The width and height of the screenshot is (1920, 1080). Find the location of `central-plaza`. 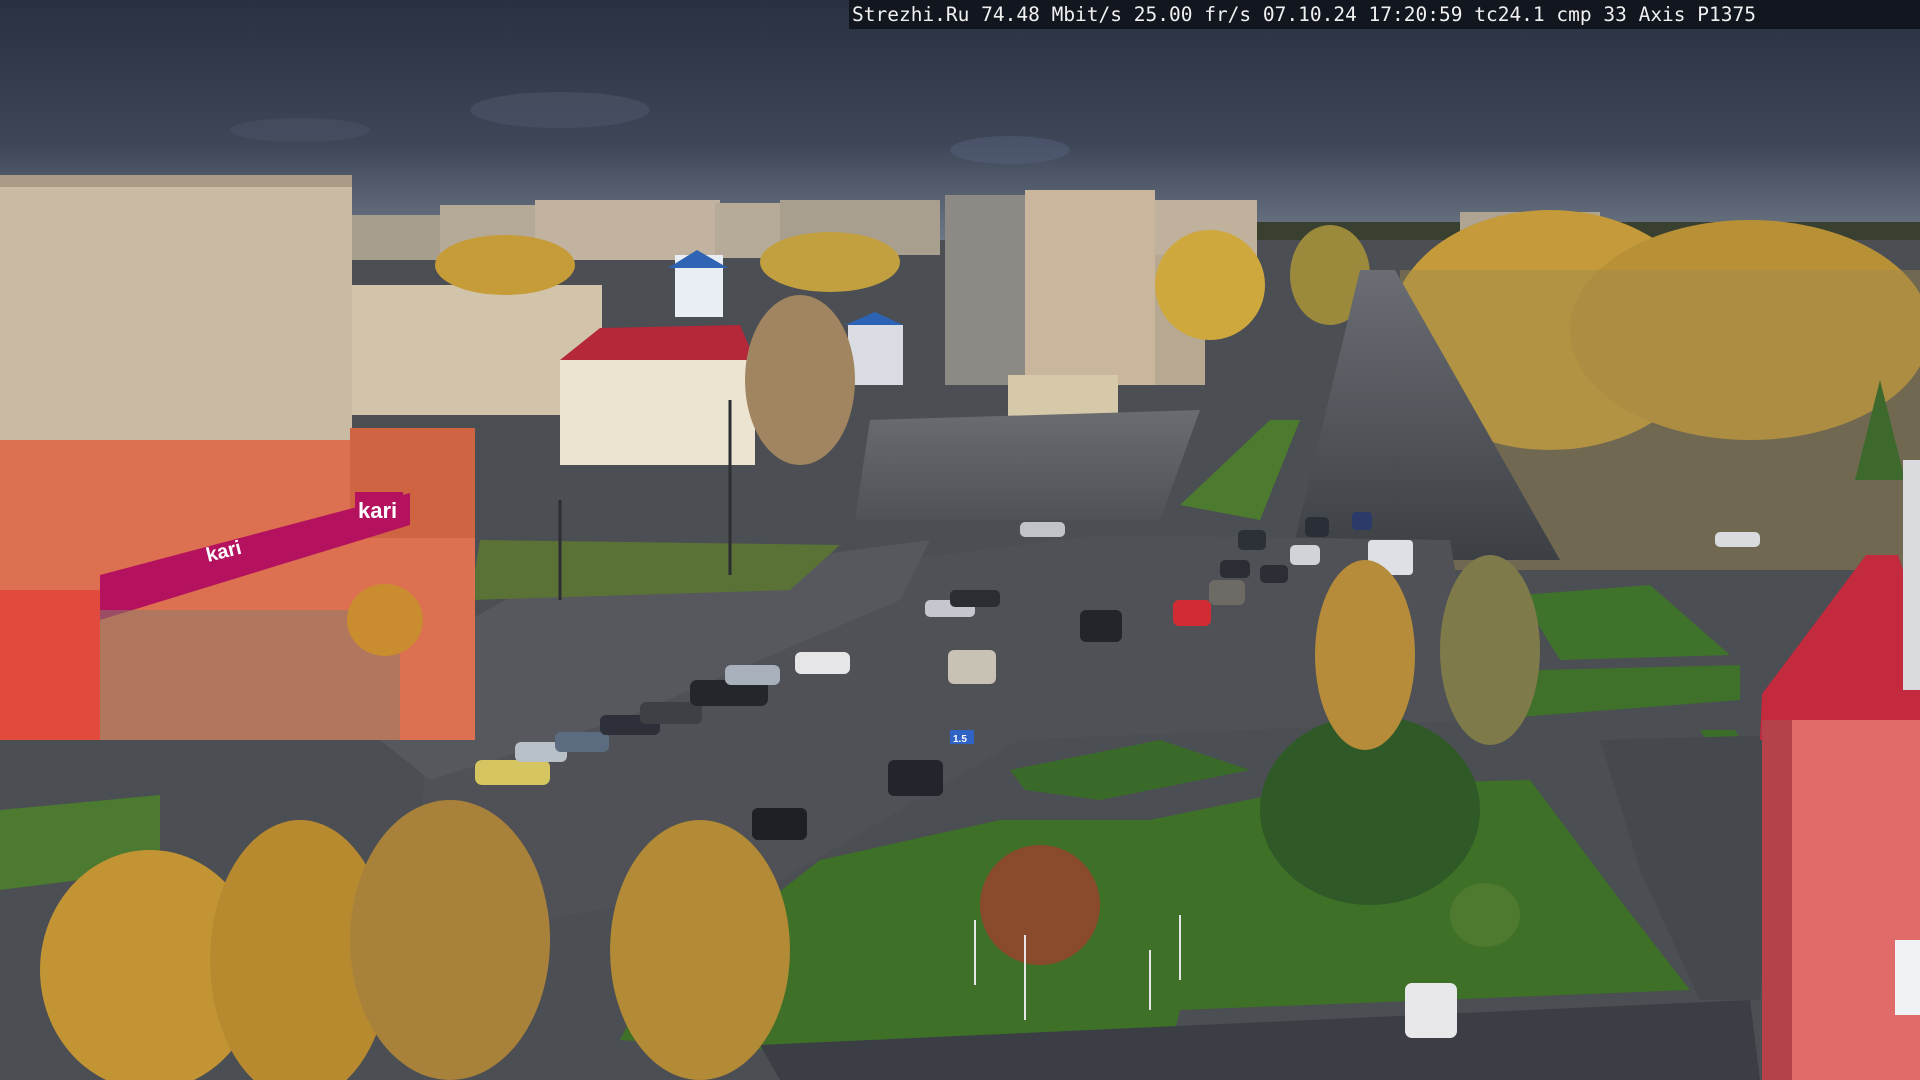

central-plaza is located at coordinates (1027, 465).